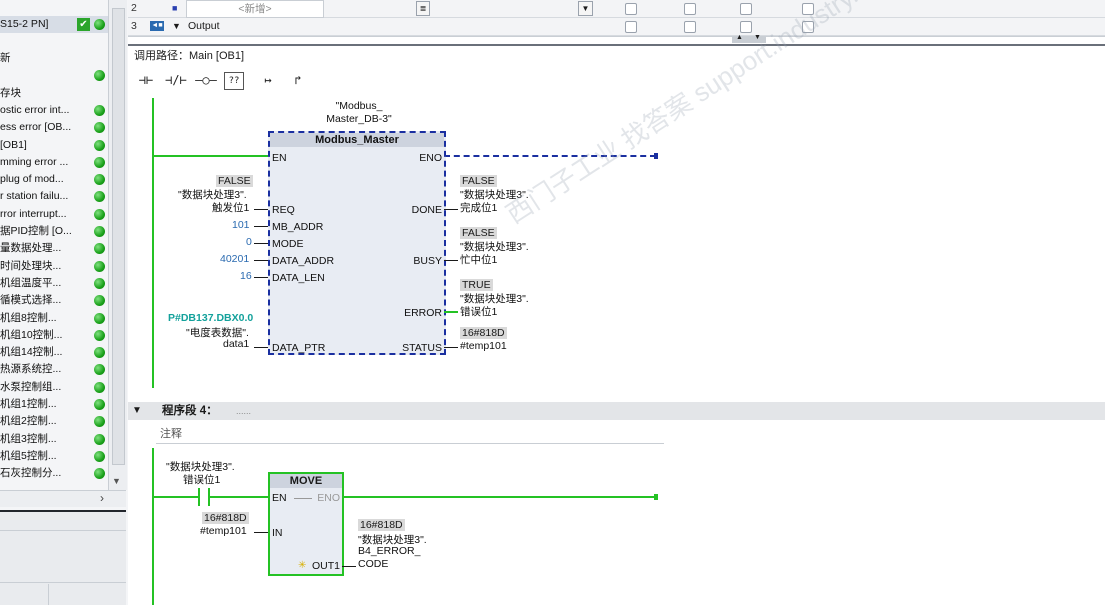 The width and height of the screenshot is (1105, 605). I want to click on dropdown-arrow-icon: ▼, so click(585, 8).